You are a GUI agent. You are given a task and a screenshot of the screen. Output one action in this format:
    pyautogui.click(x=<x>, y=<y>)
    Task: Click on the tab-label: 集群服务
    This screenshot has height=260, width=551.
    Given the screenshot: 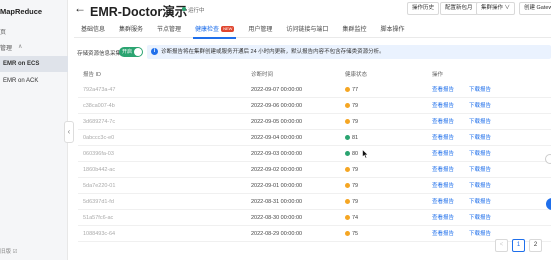 What is the action you would take?
    pyautogui.click(x=131, y=30)
    